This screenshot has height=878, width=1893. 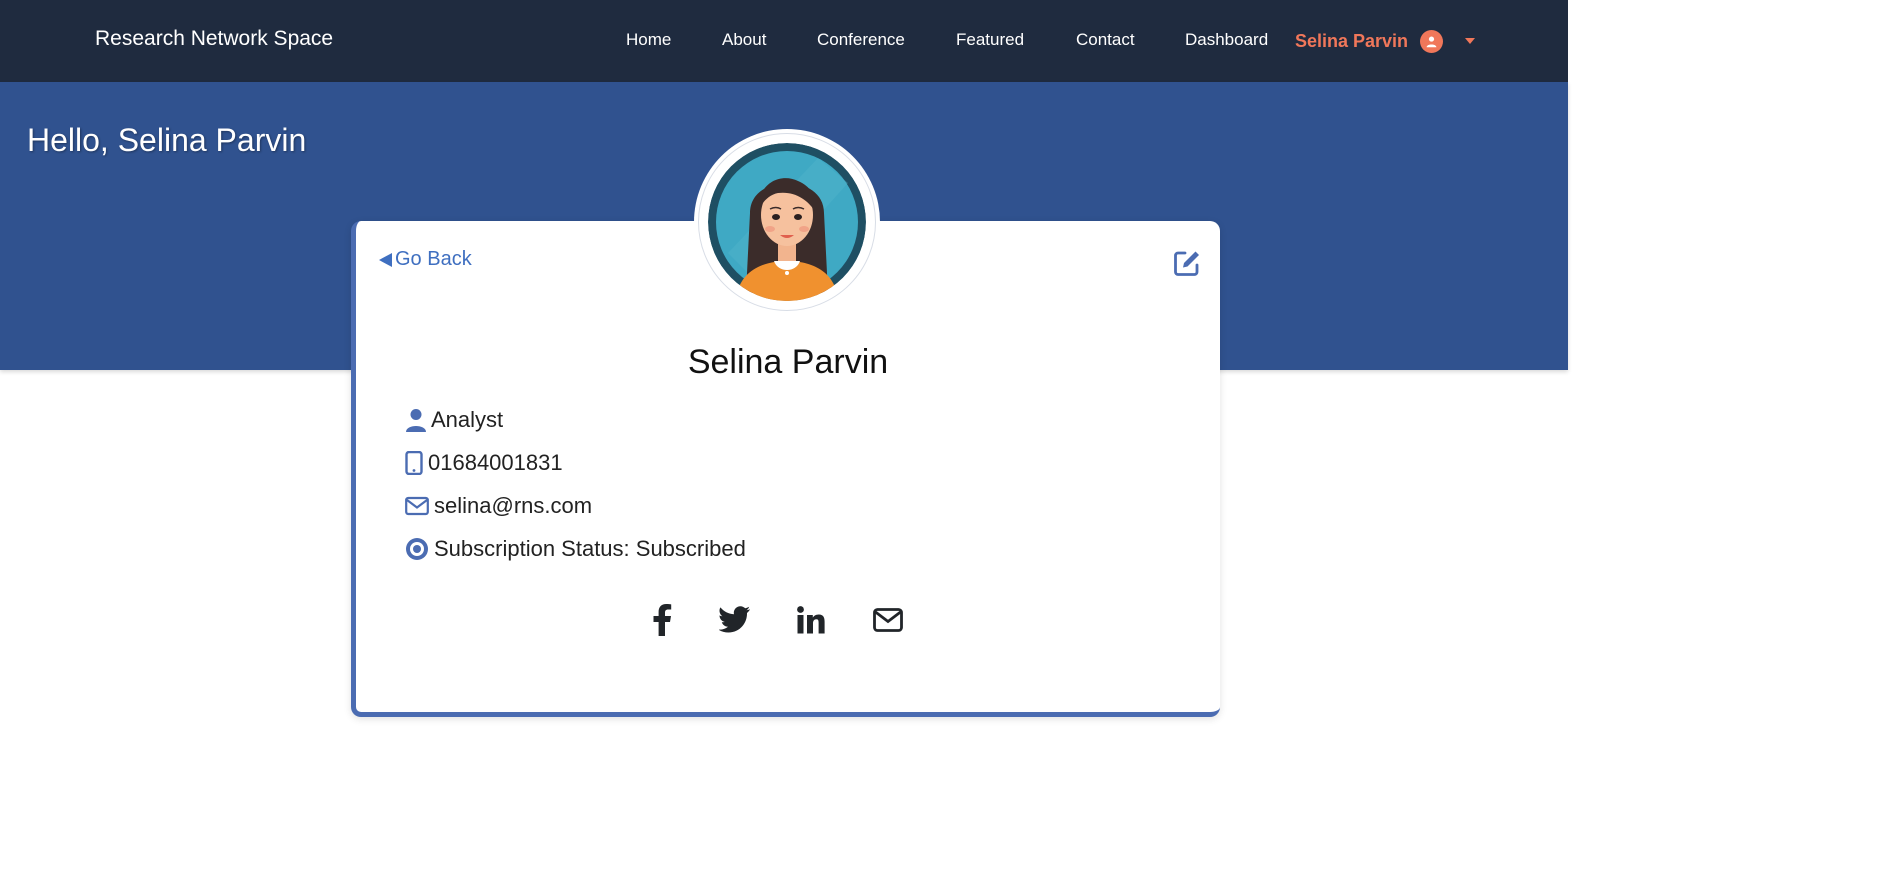 I want to click on mail-icon, so click(x=888, y=620).